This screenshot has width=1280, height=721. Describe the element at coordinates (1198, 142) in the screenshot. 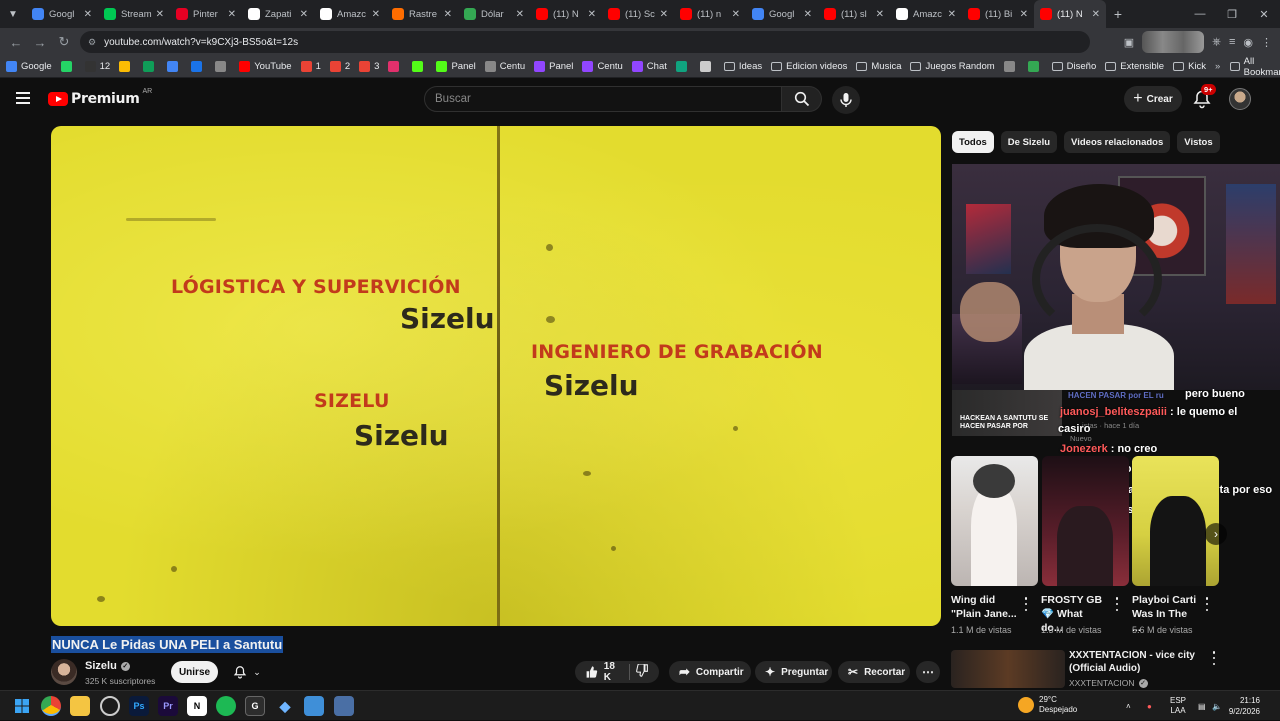

I see `chip-vistos: Vistos` at that location.